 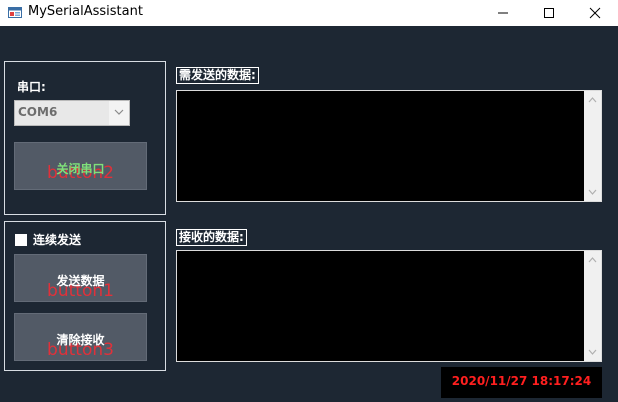 I want to click on send-data-label-title: 需发送的数据:, so click(x=217, y=75).